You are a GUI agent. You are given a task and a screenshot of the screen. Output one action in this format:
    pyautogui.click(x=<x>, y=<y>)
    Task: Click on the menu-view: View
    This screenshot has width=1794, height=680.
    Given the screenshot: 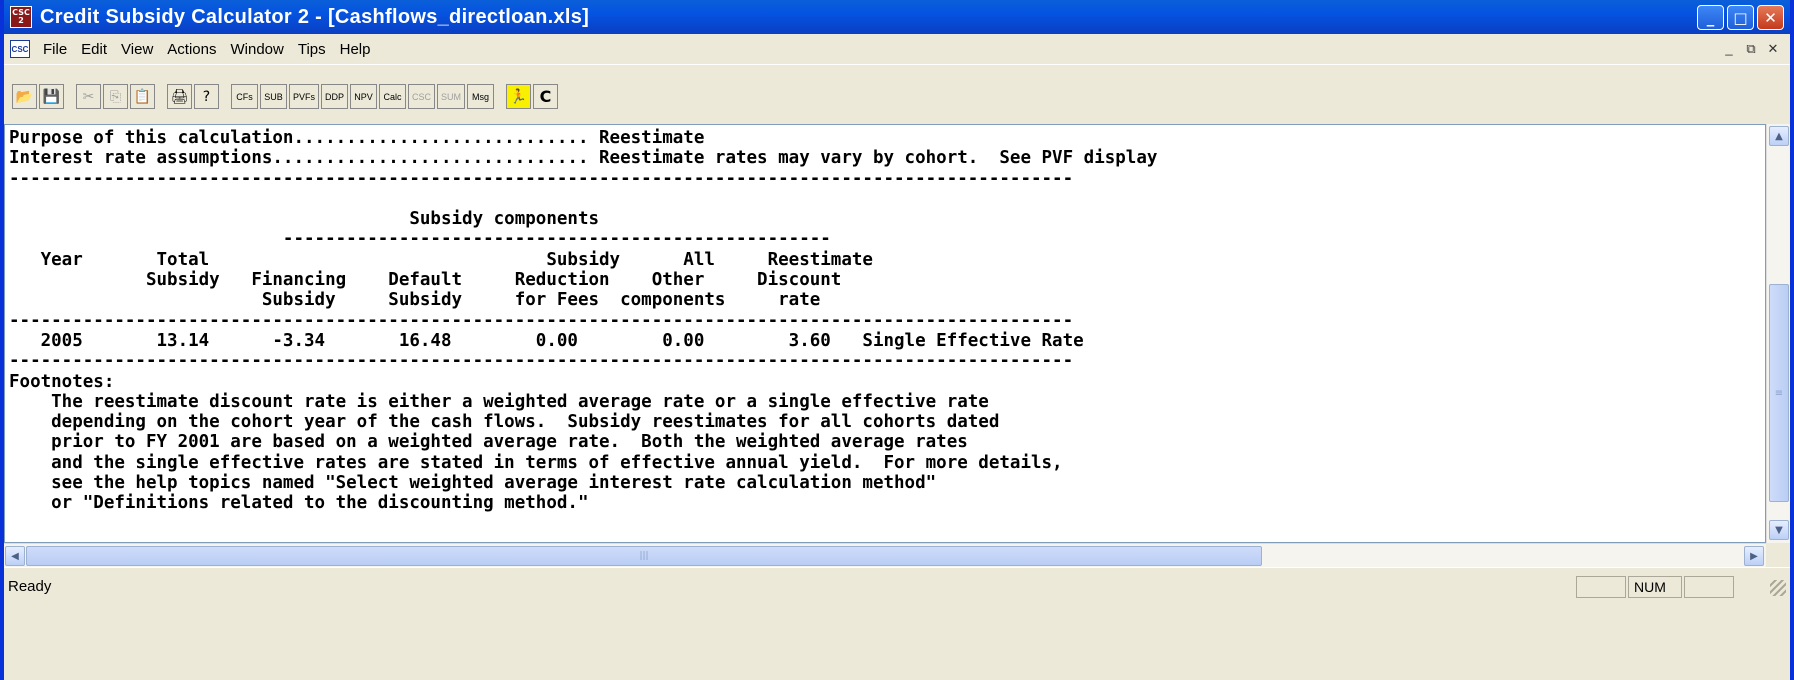 What is the action you would take?
    pyautogui.click(x=137, y=49)
    